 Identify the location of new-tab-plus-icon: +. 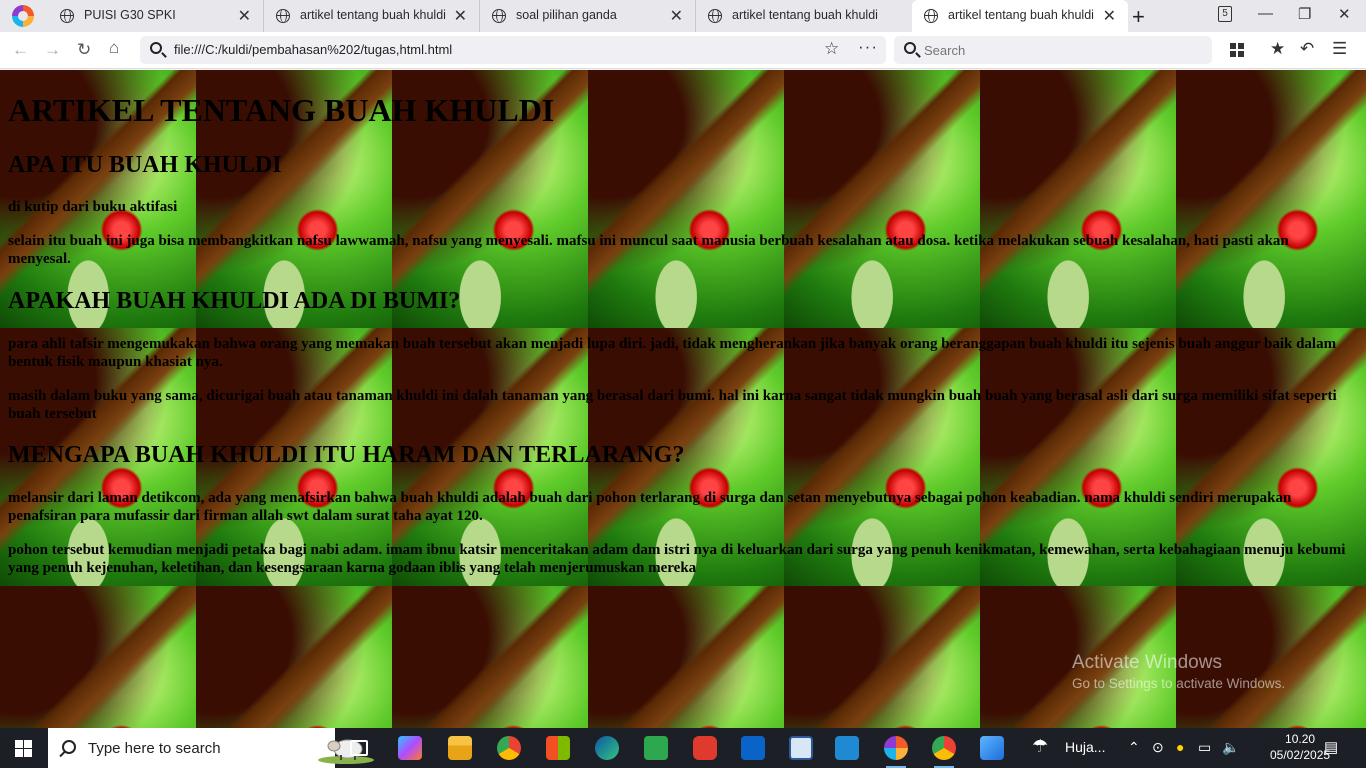
(1138, 17).